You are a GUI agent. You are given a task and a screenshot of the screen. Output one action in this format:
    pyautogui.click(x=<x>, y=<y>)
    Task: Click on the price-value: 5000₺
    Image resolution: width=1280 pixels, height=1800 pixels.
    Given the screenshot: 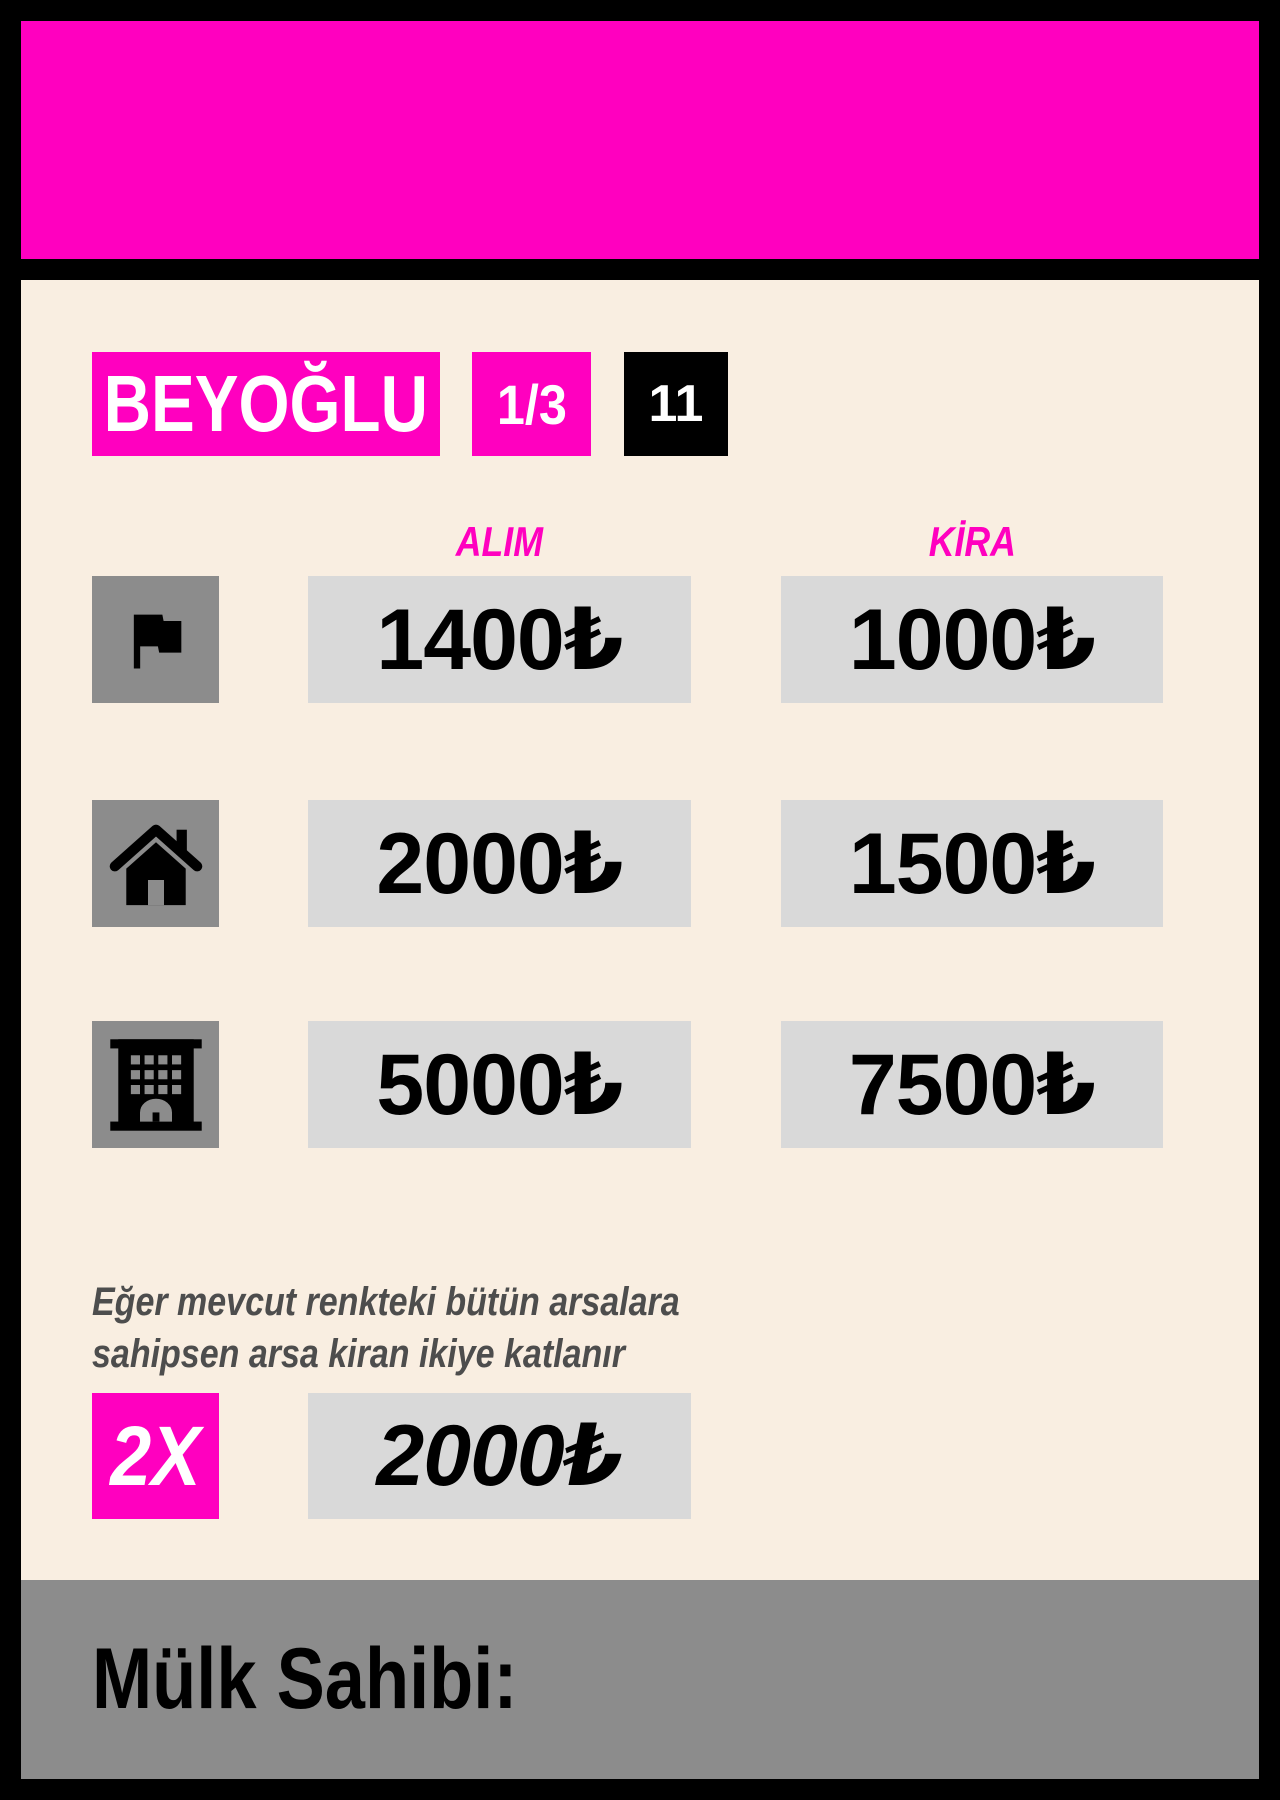 What is the action you would take?
    pyautogui.click(x=499, y=1084)
    